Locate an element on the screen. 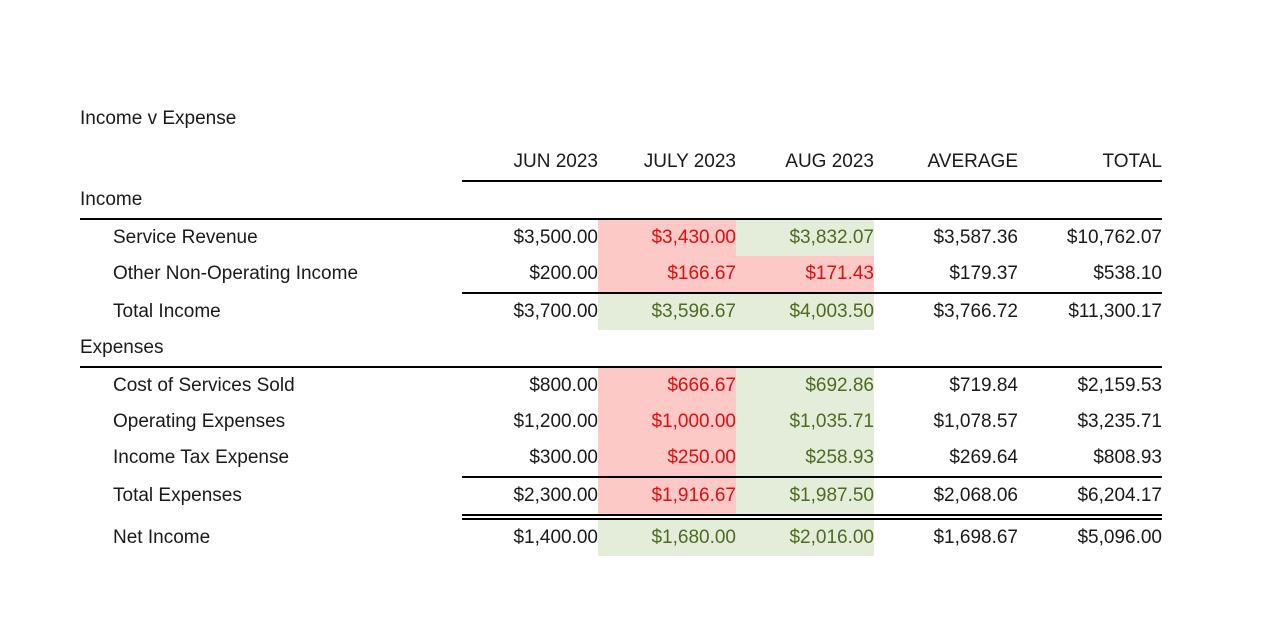  cell-july: $666.67 is located at coordinates (667, 386).